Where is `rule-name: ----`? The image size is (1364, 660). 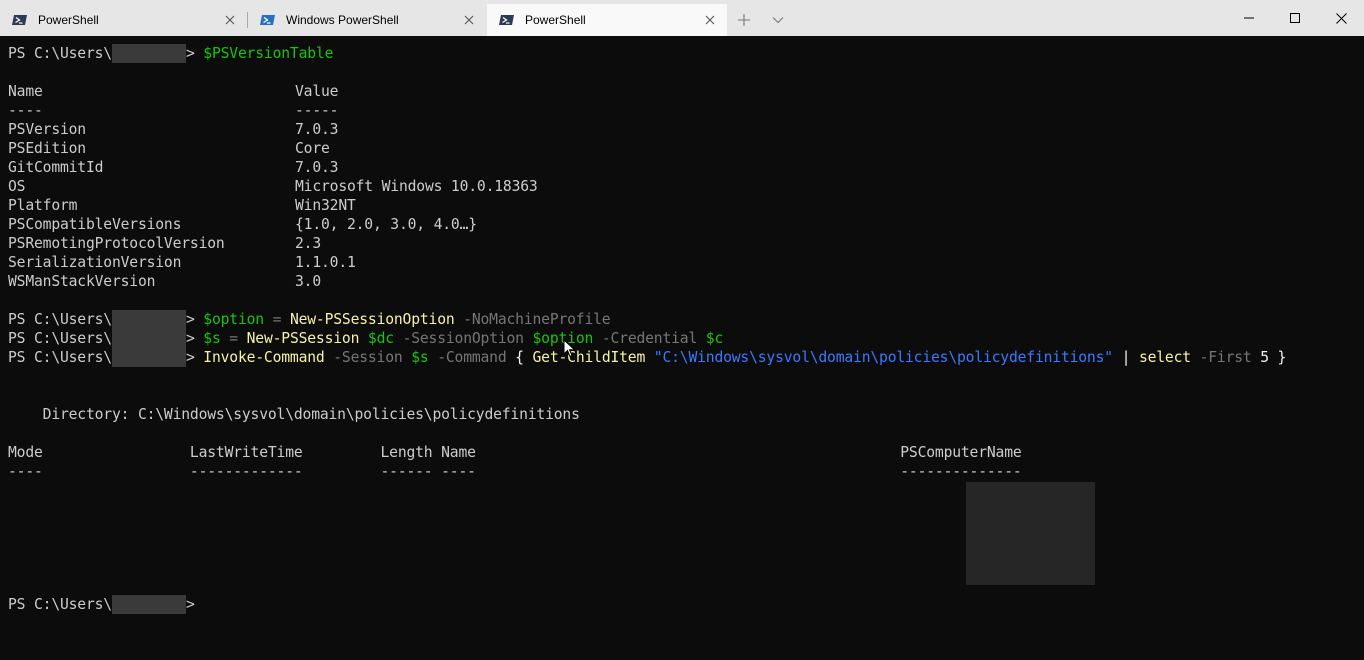
rule-name: ---- is located at coordinates (25, 110).